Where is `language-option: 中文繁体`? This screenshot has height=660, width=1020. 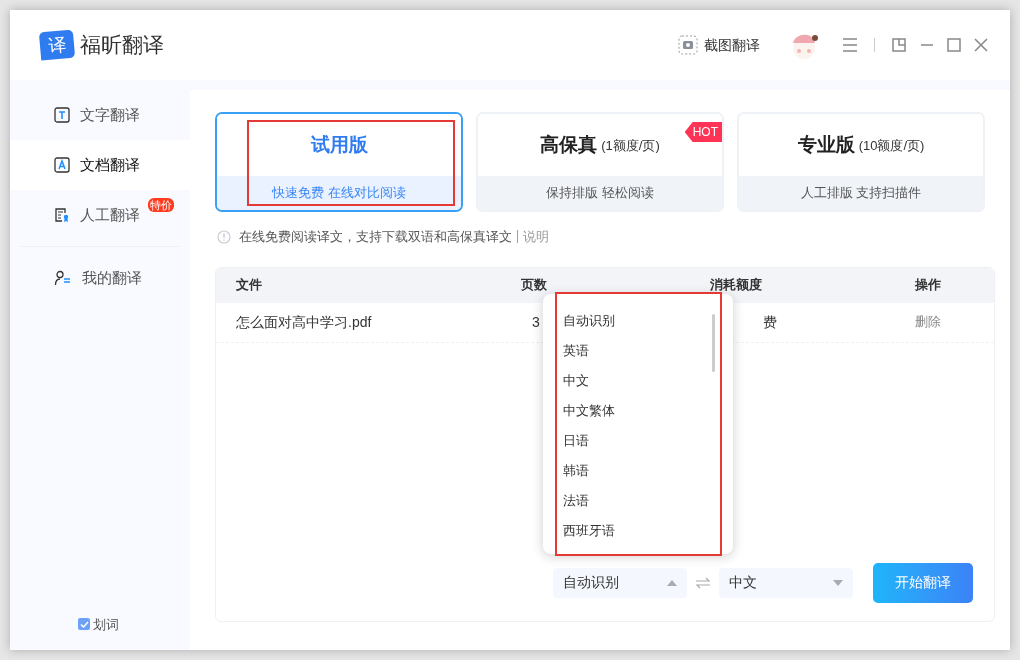
language-option: 中文繁体 is located at coordinates (648, 410).